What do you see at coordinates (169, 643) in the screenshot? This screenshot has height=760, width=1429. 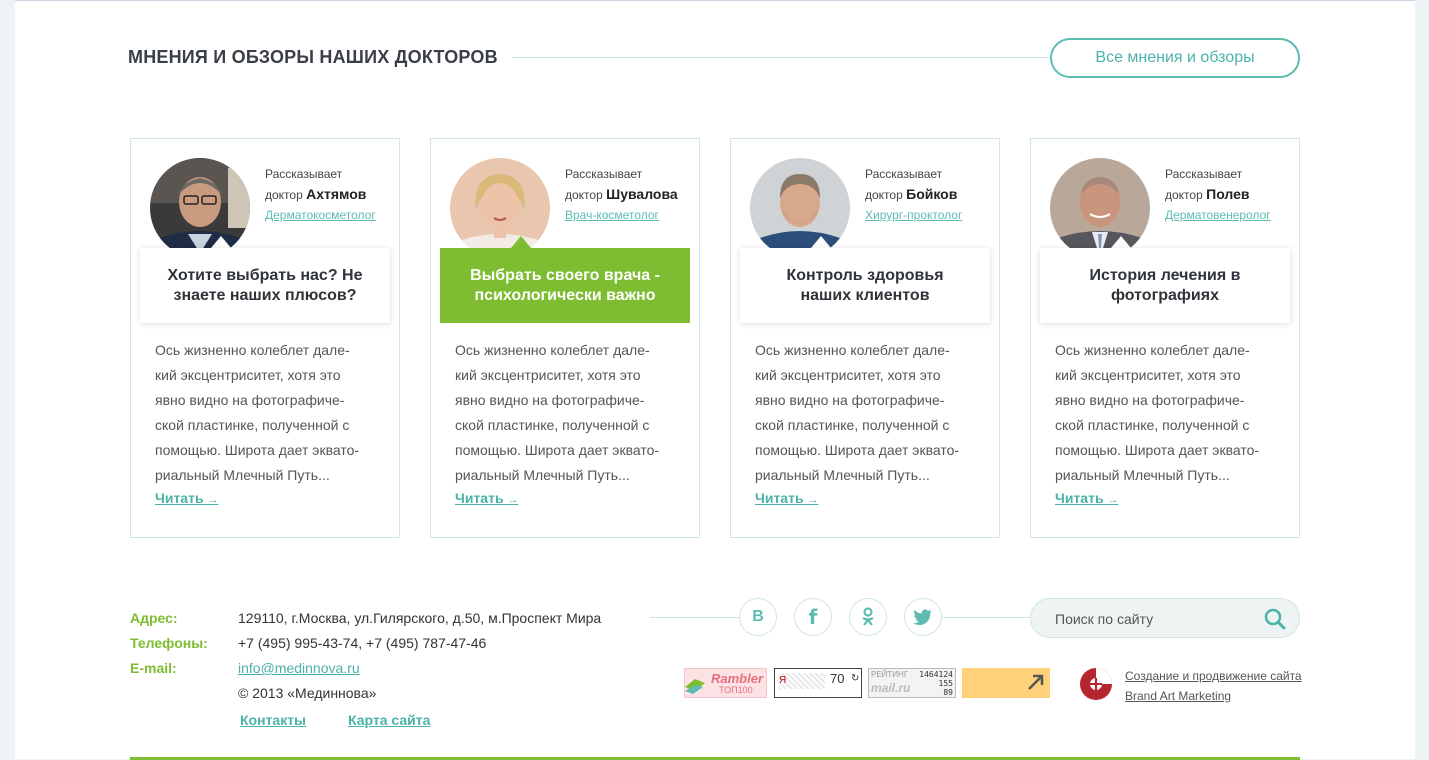 I see `phones-label: Телефоны:` at bounding box center [169, 643].